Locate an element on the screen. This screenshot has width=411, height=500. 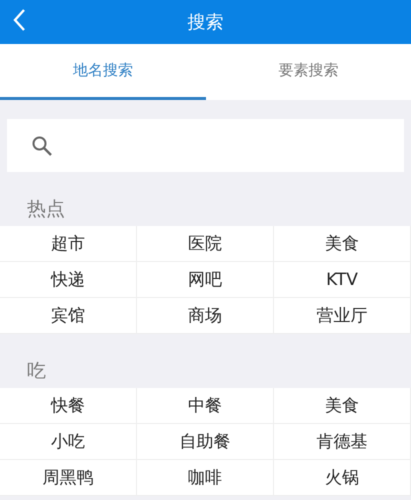
category-item: 肯德基 is located at coordinates (342, 442).